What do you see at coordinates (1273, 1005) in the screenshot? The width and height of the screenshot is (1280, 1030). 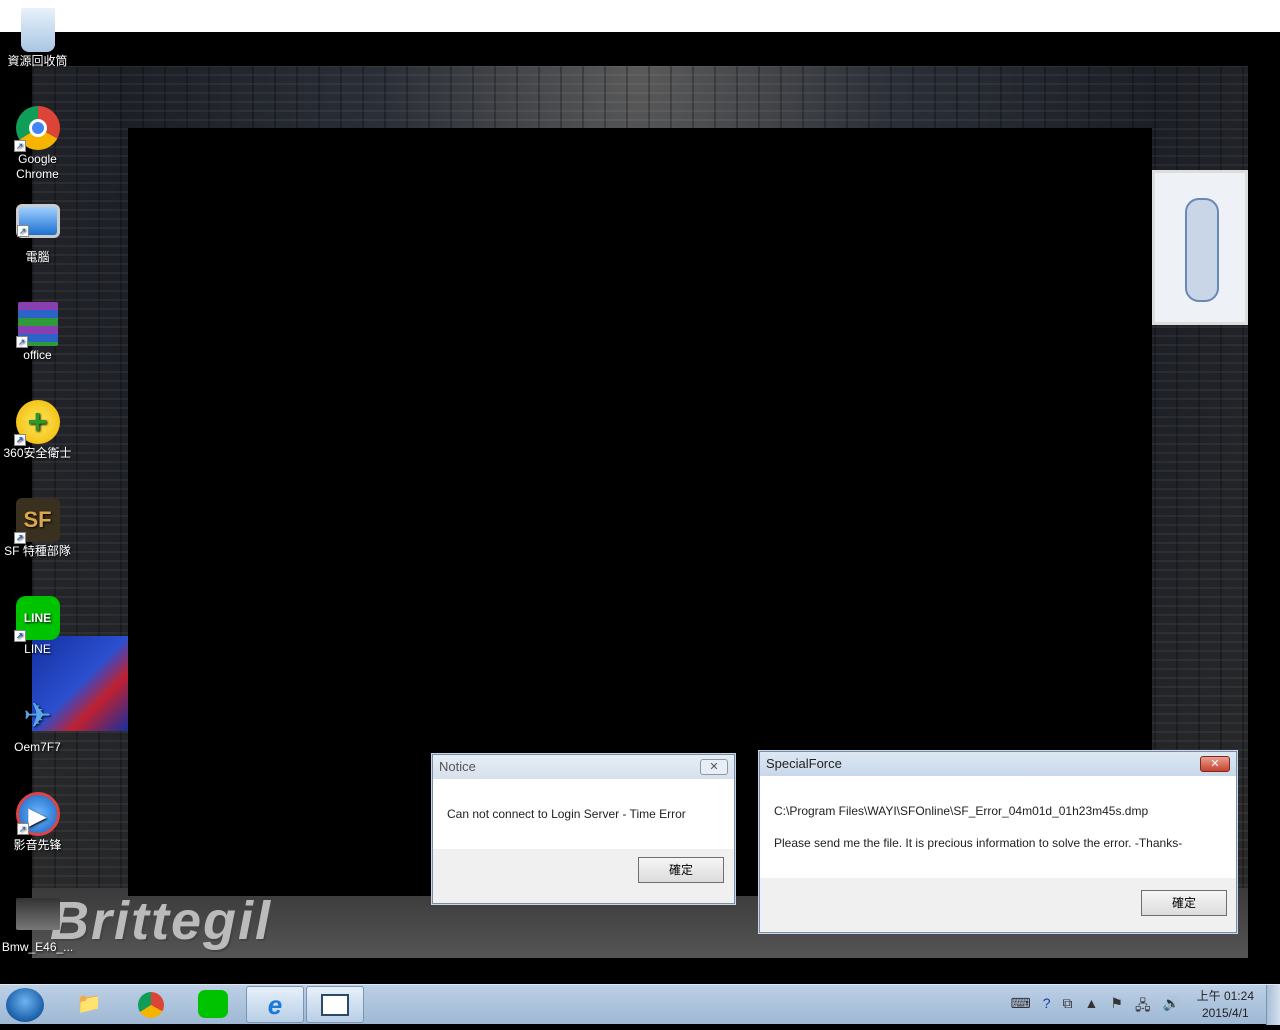 I see `show-desktop-button` at bounding box center [1273, 1005].